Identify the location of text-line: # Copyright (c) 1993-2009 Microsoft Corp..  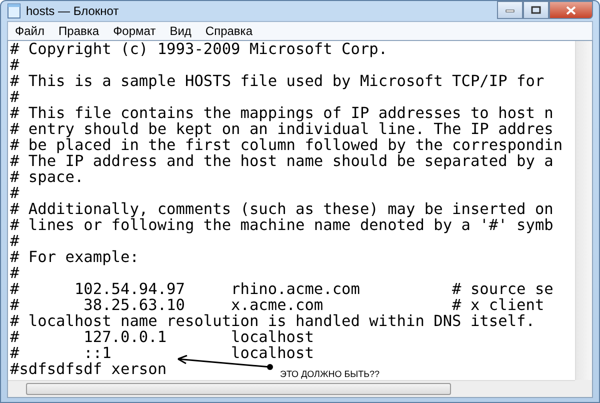
(199, 49).